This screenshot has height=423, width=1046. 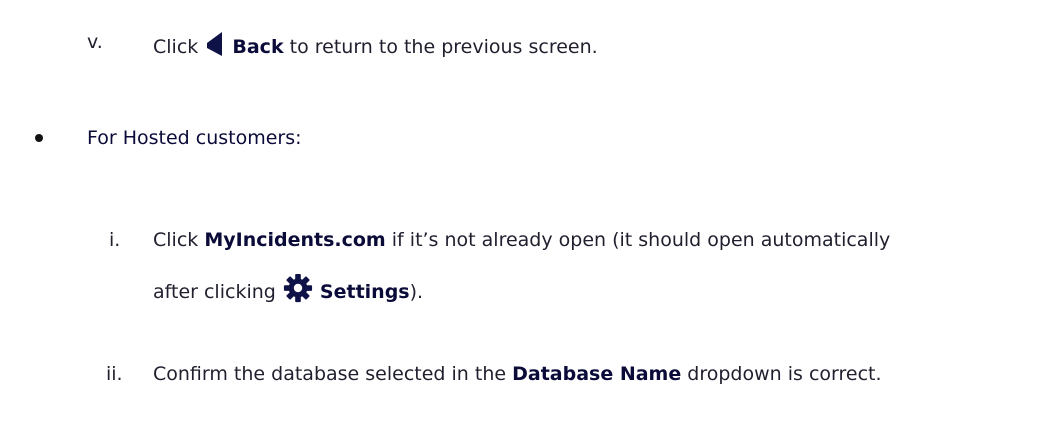 I want to click on myincidents-label: MyIncidents.com, so click(x=295, y=240).